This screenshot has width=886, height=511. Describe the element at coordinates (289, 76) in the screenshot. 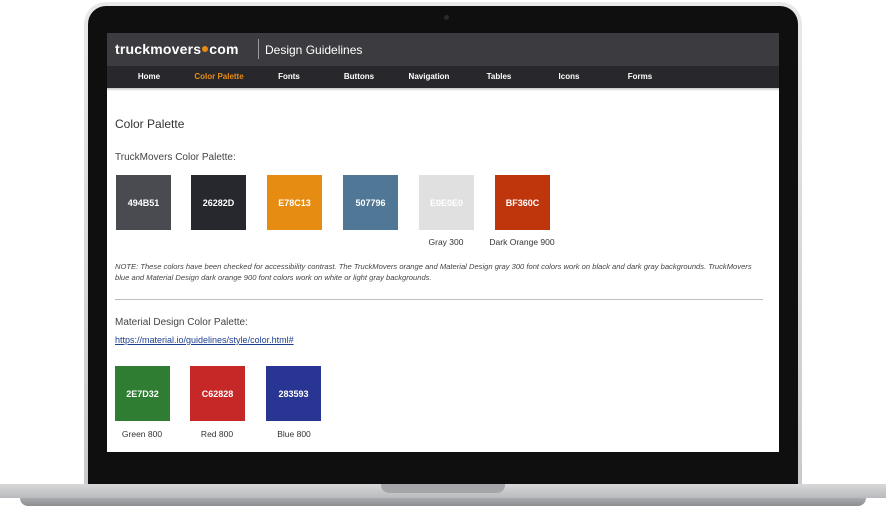

I see `nav-item-fonts: Fonts` at that location.